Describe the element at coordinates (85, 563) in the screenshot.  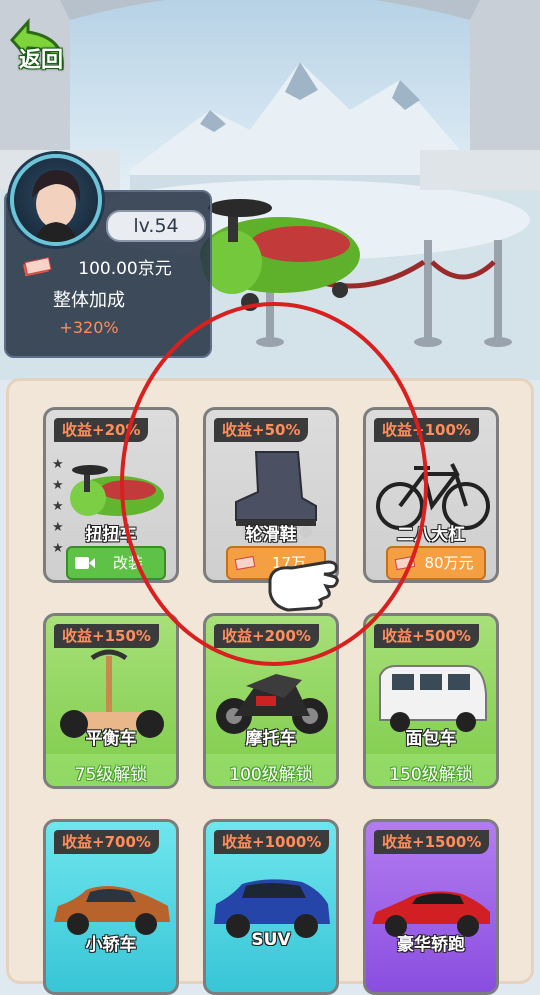
I see `video-icon` at that location.